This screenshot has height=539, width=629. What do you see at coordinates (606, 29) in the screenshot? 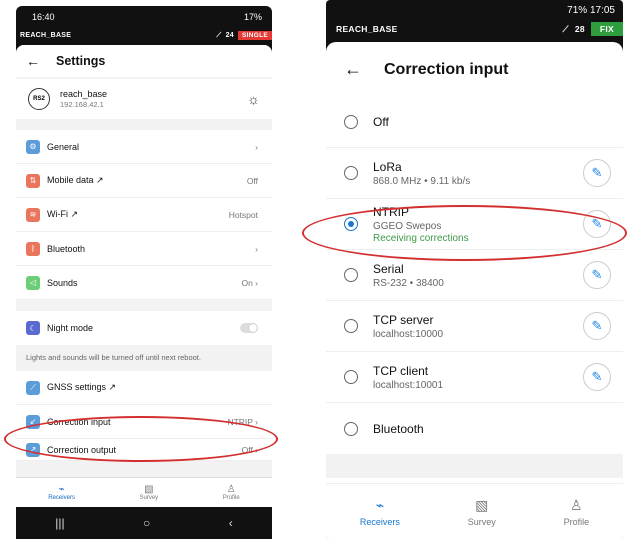
I see `solution-badge: FIX` at bounding box center [606, 29].